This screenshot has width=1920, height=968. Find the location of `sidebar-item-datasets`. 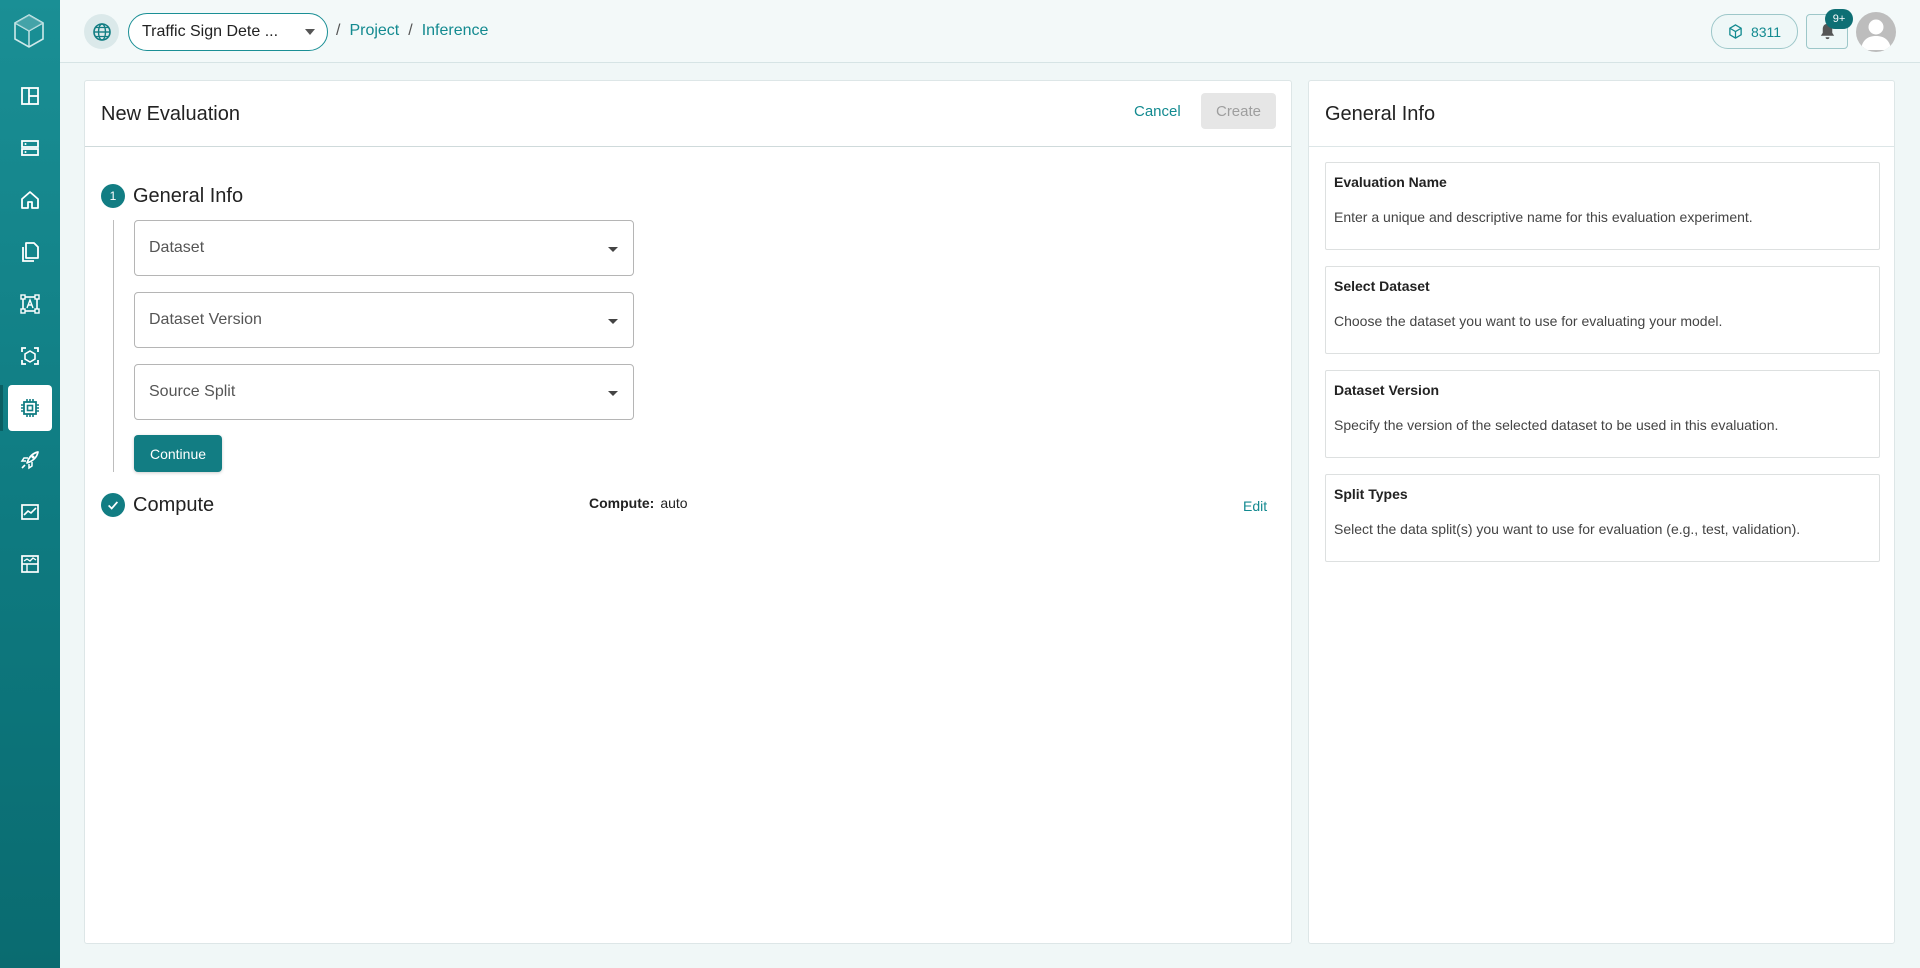

sidebar-item-datasets is located at coordinates (30, 148).